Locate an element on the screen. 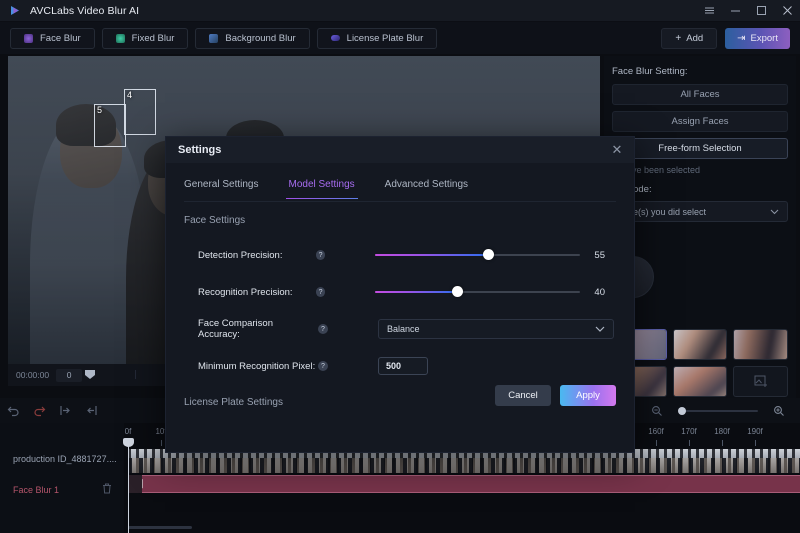 The width and height of the screenshot is (800, 533). add-button: + Add is located at coordinates (689, 38).